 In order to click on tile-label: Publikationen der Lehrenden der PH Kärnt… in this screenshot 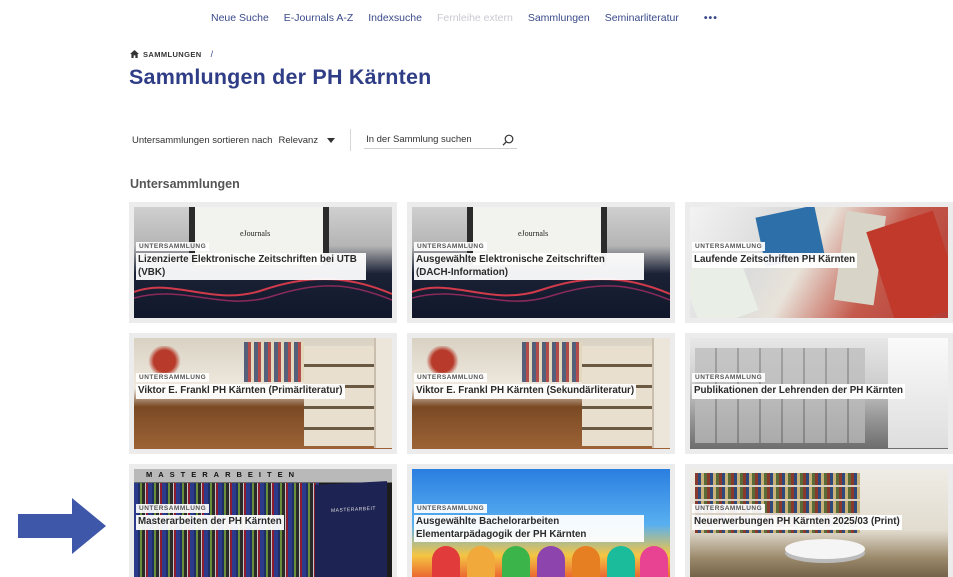, I will do `click(799, 391)`.